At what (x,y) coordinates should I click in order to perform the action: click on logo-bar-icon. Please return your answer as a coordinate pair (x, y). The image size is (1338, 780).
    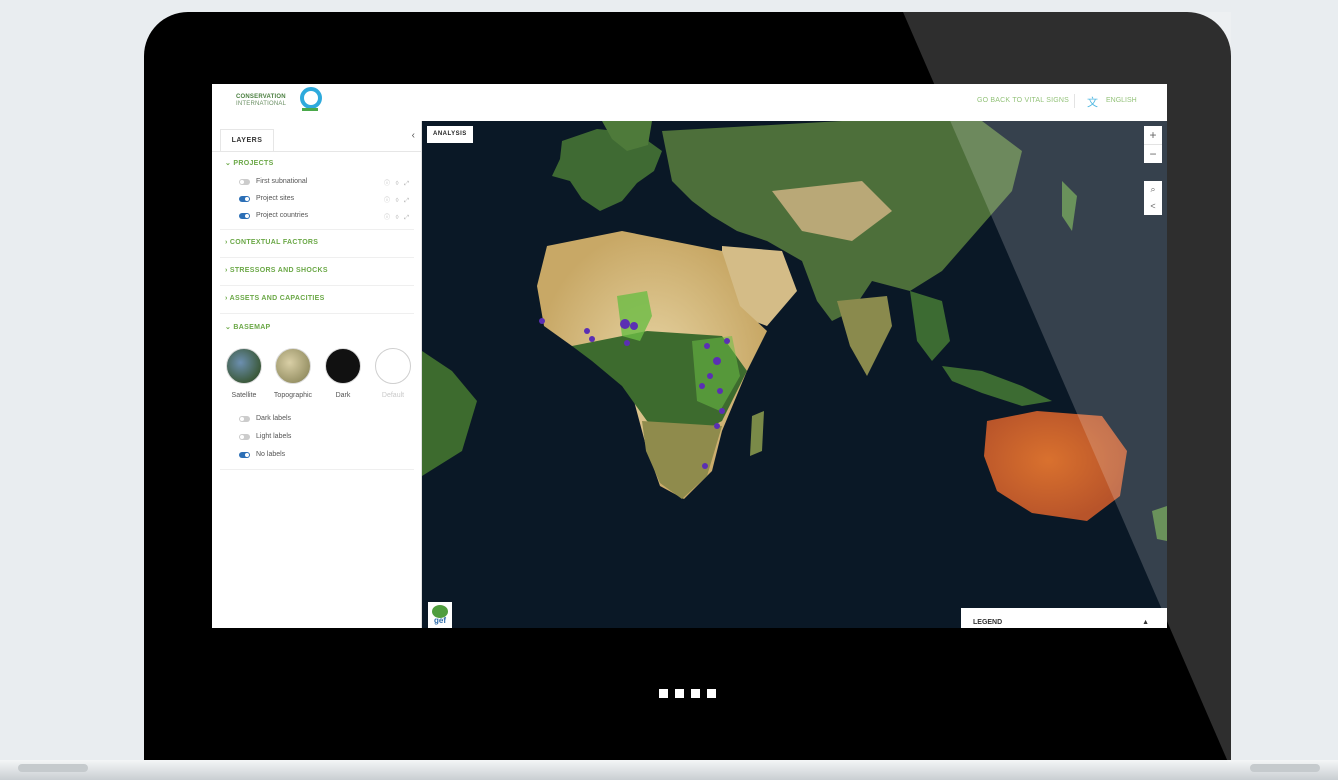
    Looking at the image, I should click on (310, 109).